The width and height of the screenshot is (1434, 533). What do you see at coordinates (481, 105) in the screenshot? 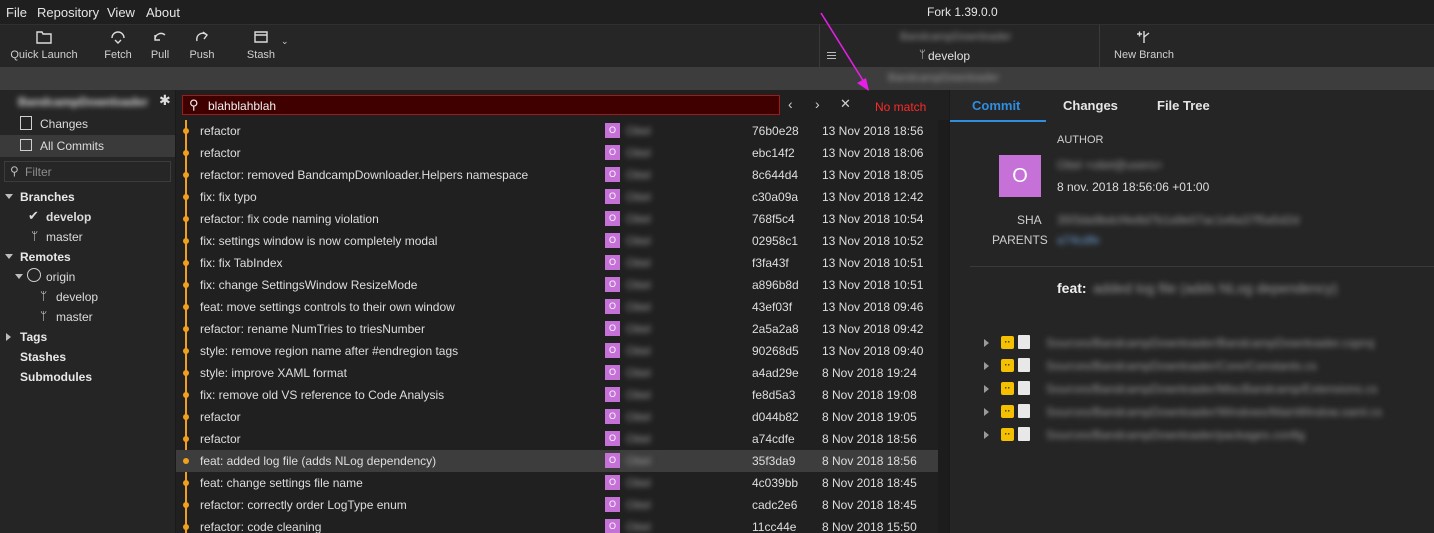
I see `search-input: ⚲ blahblahblah` at bounding box center [481, 105].